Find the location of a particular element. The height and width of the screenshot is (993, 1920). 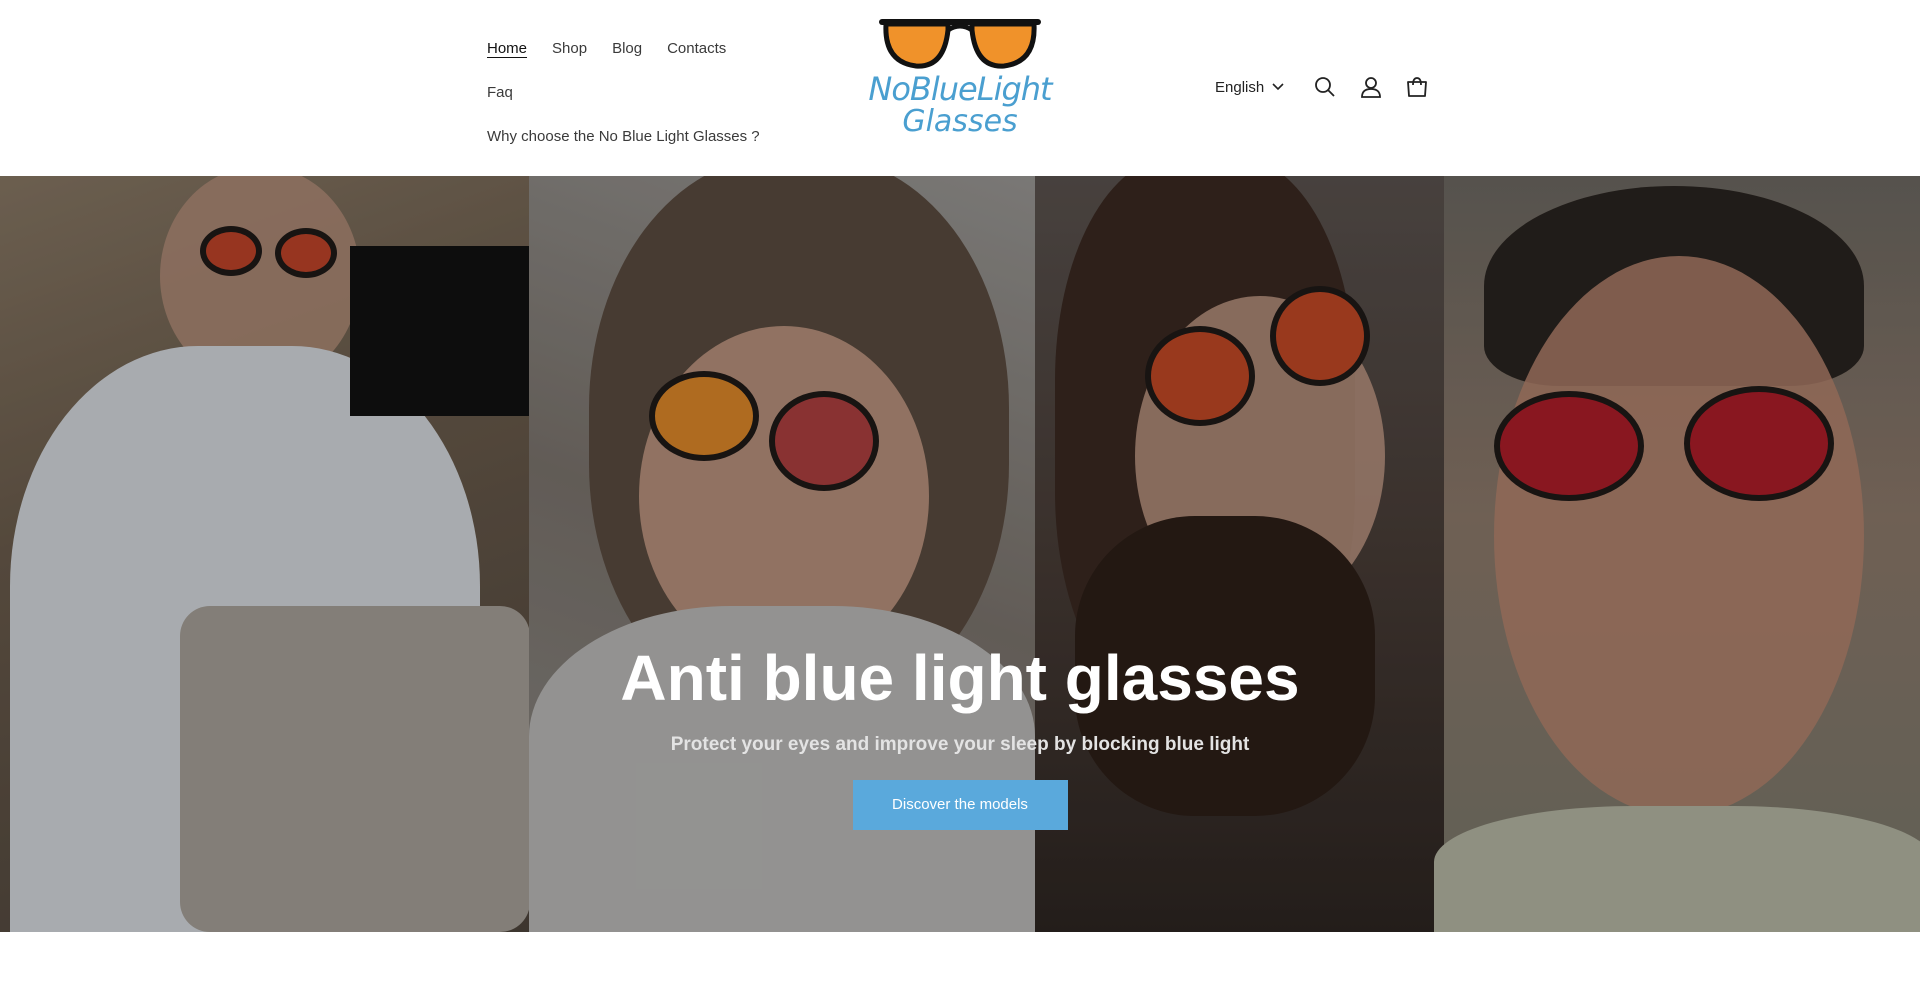

language-label: English is located at coordinates (1240, 87).